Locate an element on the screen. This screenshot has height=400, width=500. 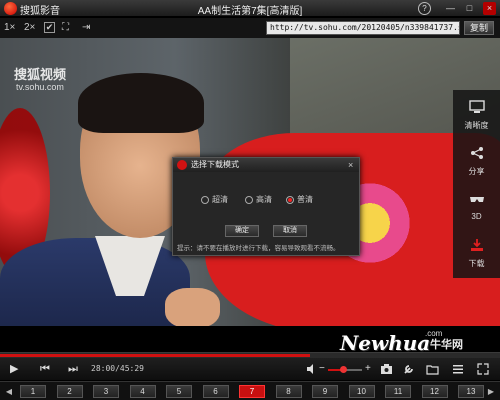
side-item-label: 3D is located at coordinates (476, 216).